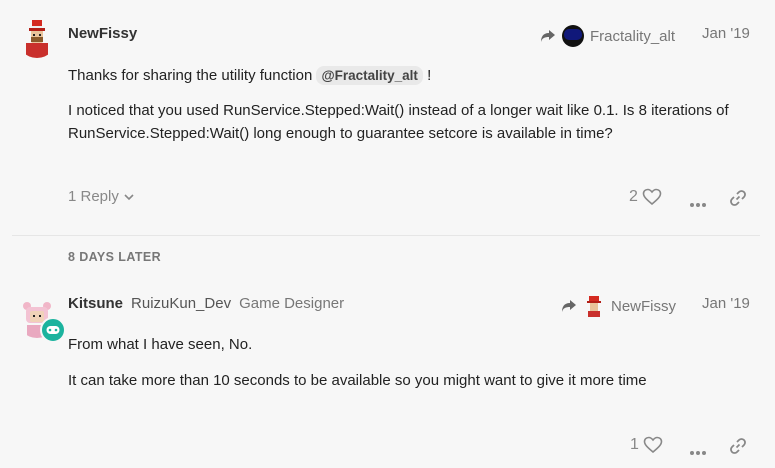 The image size is (775, 468). I want to click on post-username: NewFissy, so click(102, 33).